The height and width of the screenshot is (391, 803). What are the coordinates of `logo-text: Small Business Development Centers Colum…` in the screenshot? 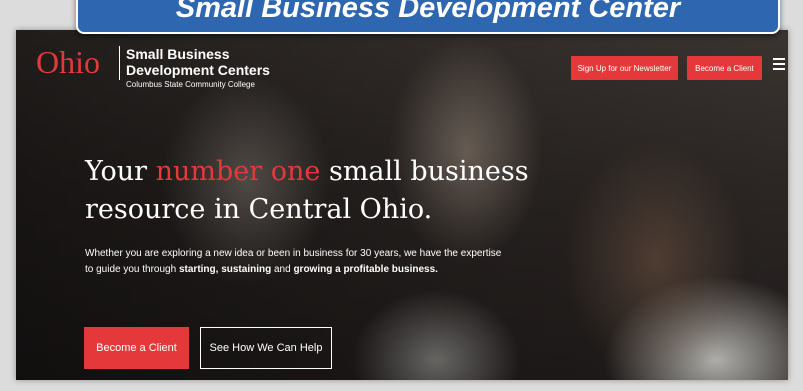 It's located at (198, 68).